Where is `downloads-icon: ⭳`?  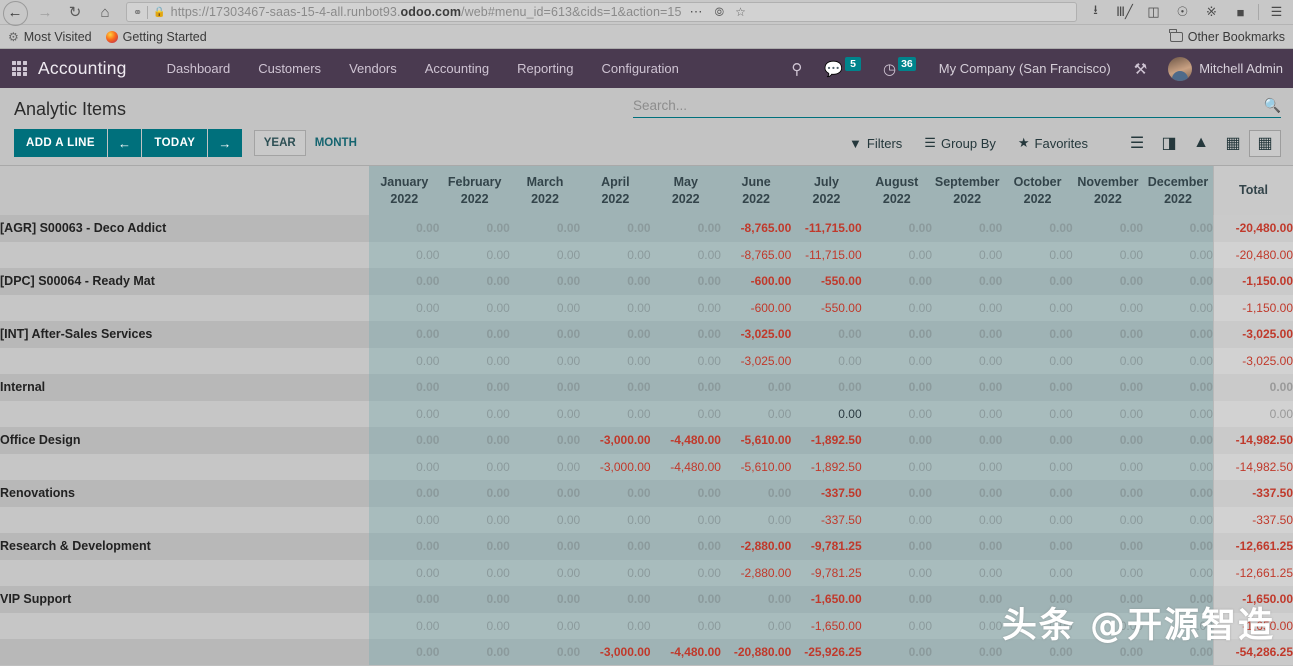
downloads-icon: ⭳ is located at coordinates (1095, 12).